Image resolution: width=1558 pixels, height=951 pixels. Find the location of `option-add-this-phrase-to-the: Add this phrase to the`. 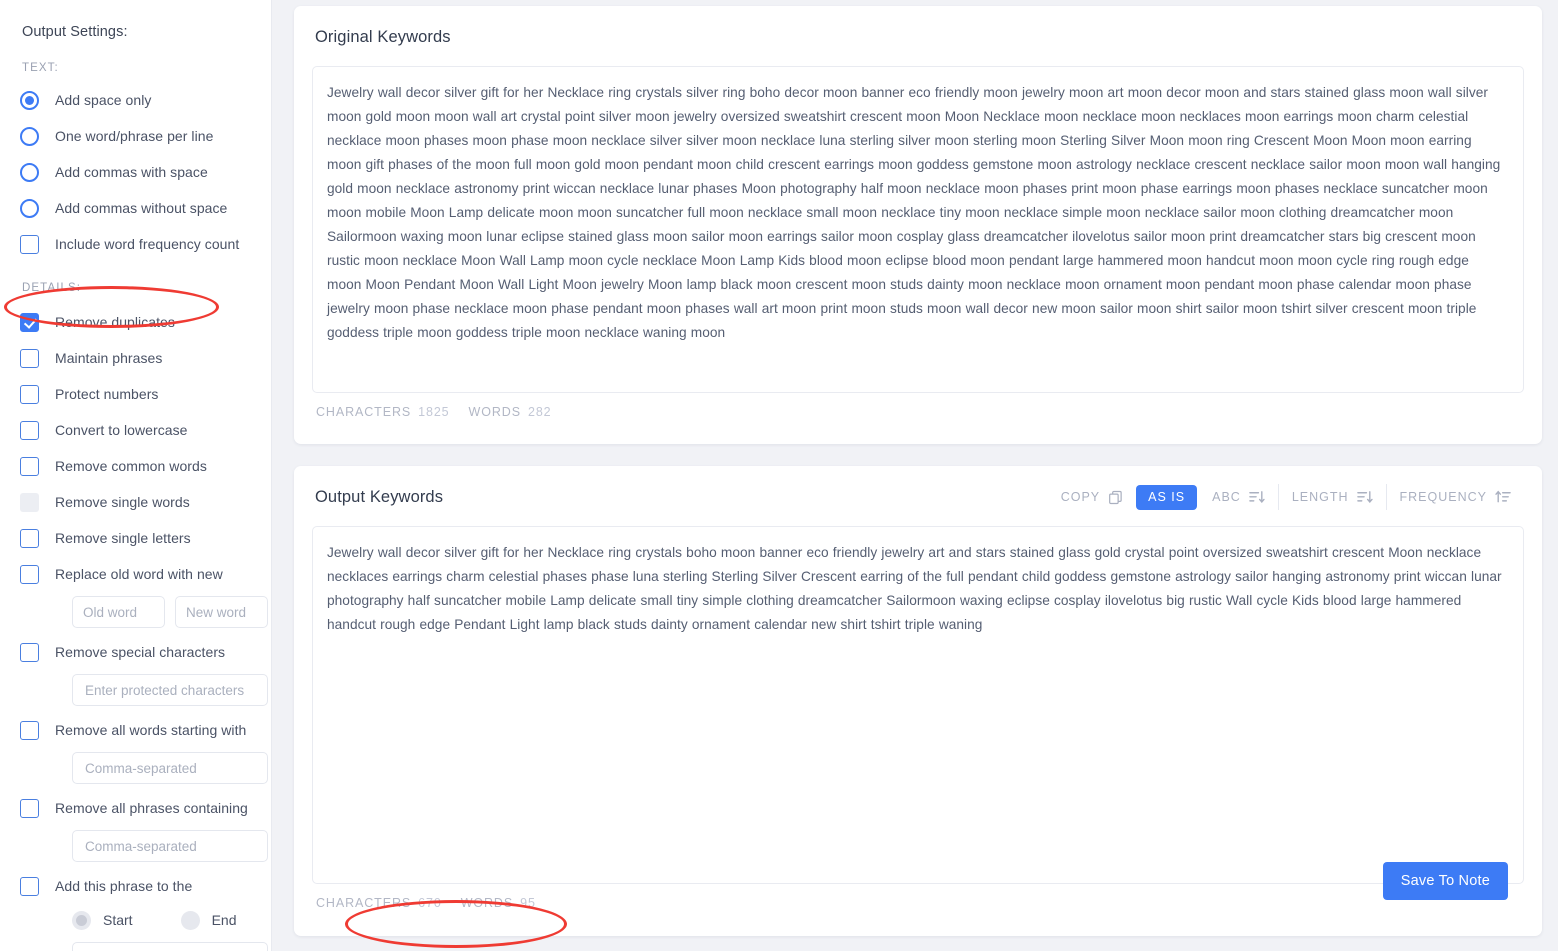

option-add-this-phrase-to-the: Add this phrase to the is located at coordinates (135, 886).